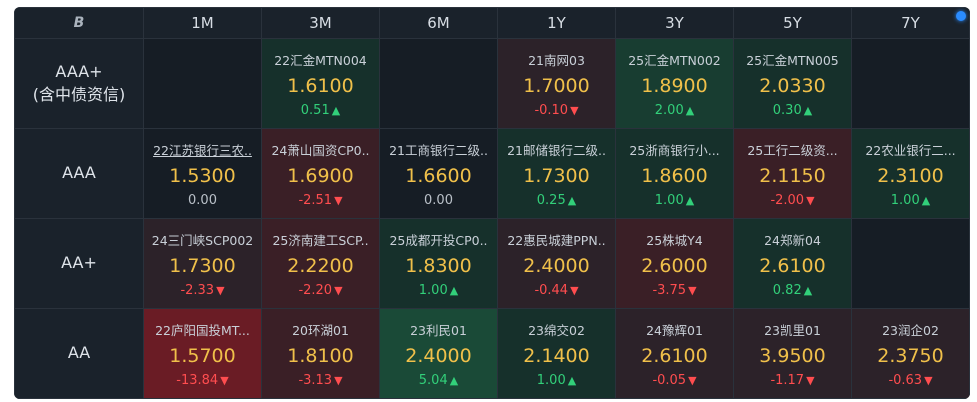 Image resolution: width=977 pixels, height=402 pixels. I want to click on bond-name: 22汇金MTN004, so click(320, 59).